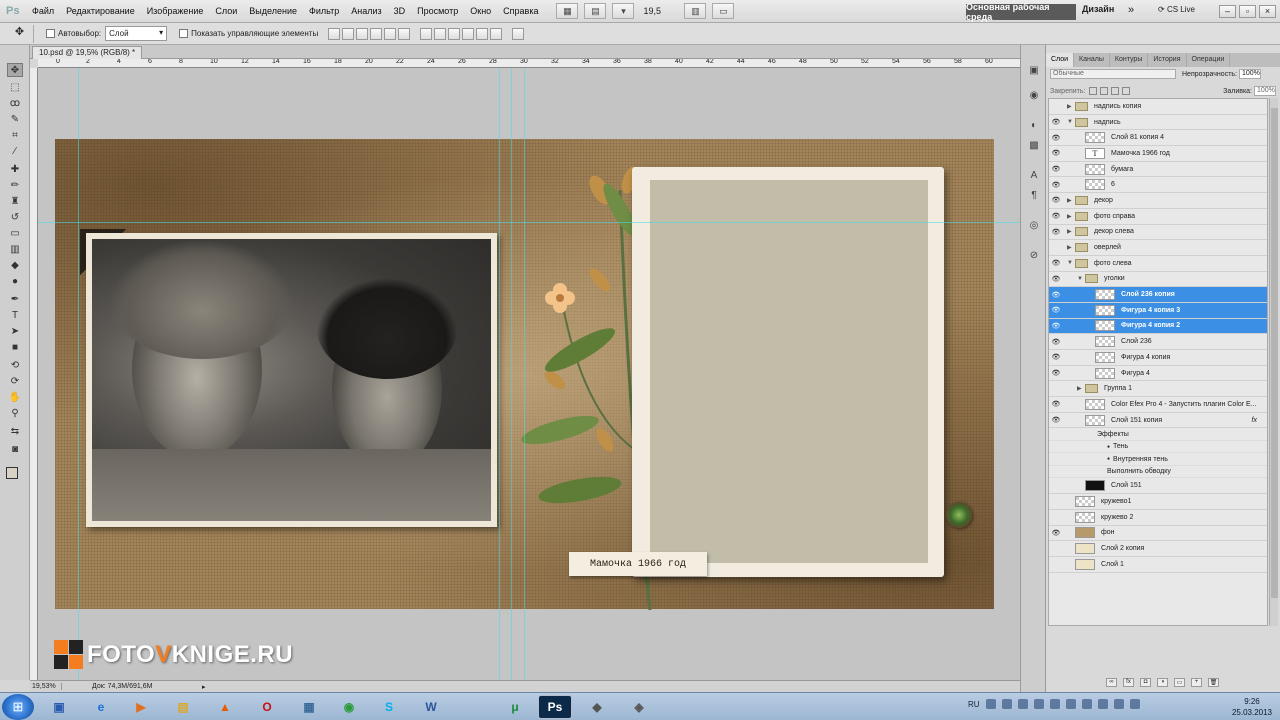  I want to click on document-tab: 10.psd @ 19,5% (RGB/8) *, so click(87, 52).